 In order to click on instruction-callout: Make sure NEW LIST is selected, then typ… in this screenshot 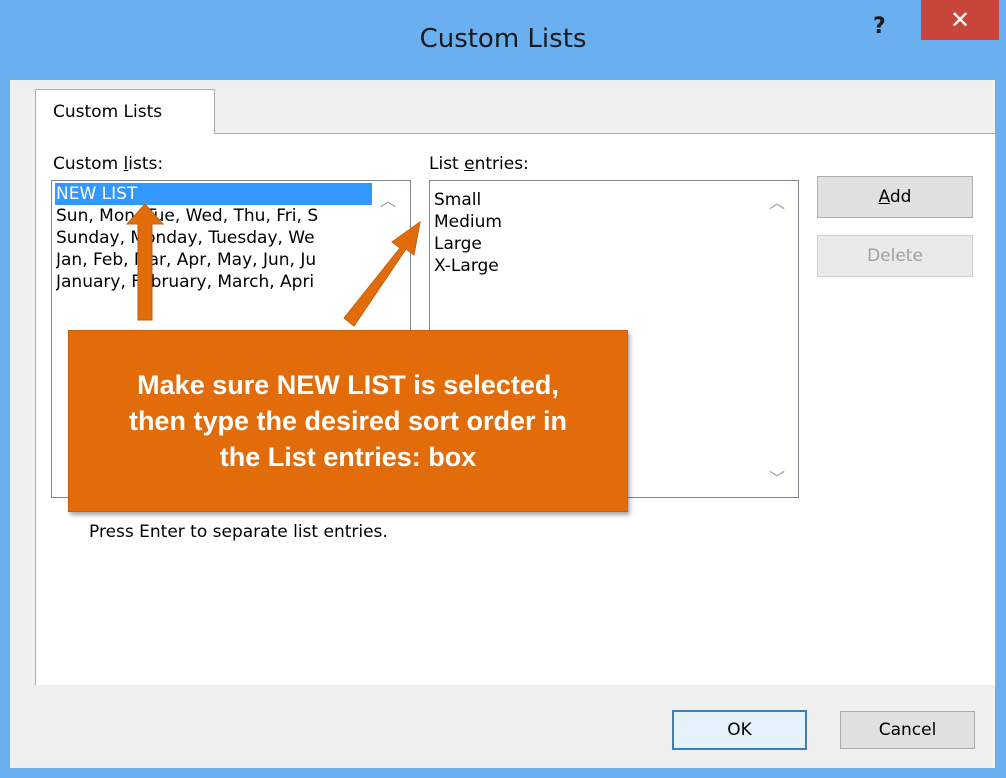, I will do `click(348, 421)`.